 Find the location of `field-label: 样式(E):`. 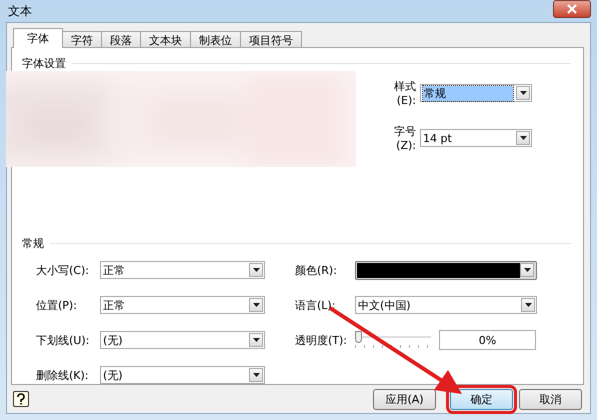

field-label: 样式(E): is located at coordinates (404, 93).